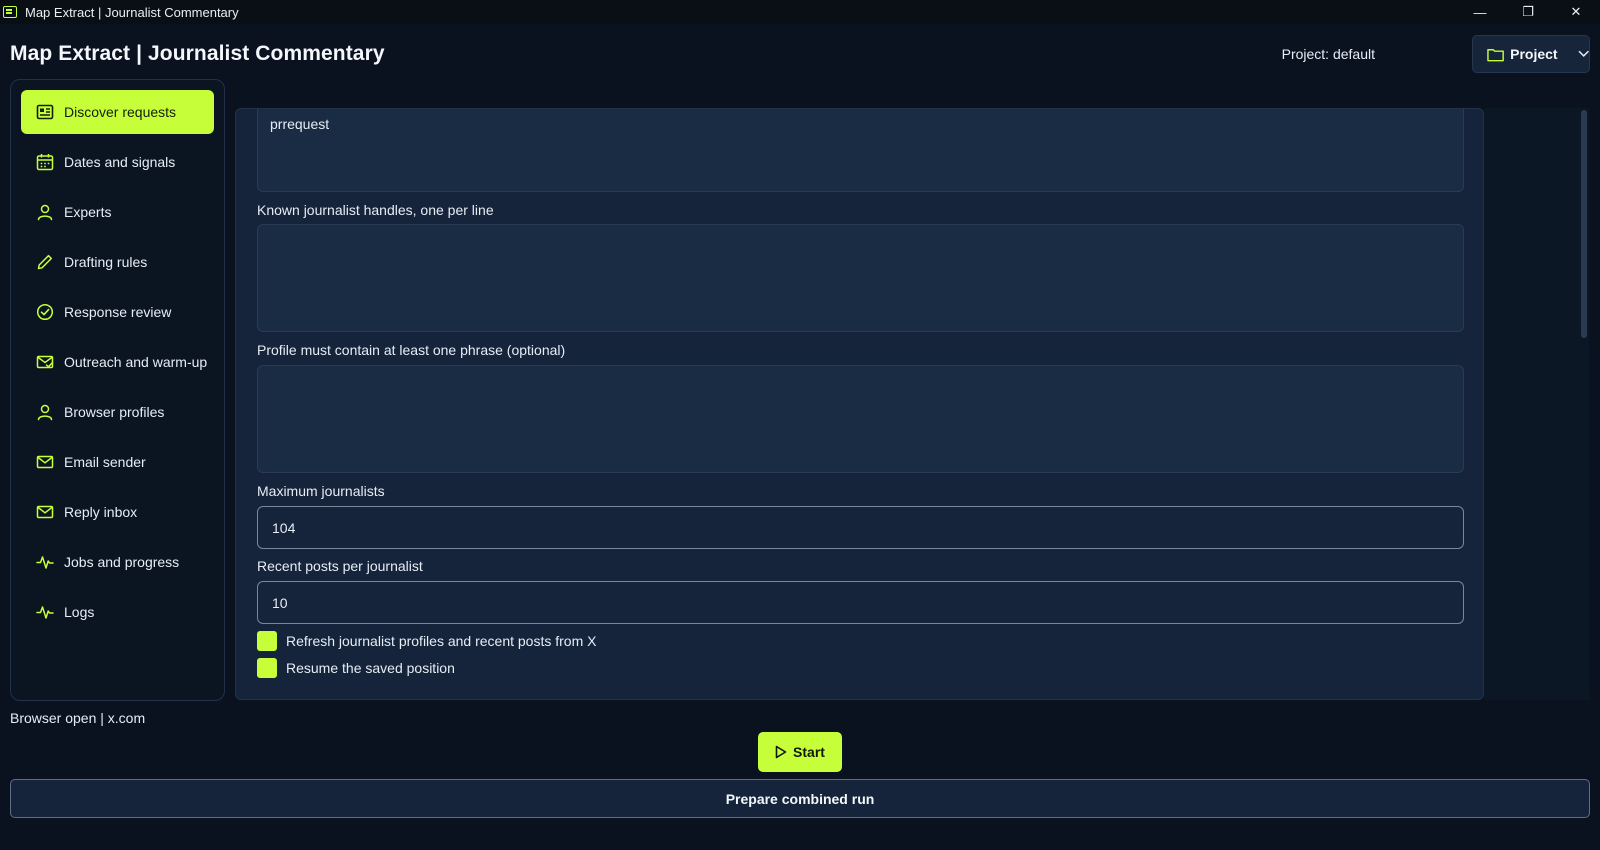 The height and width of the screenshot is (850, 1600). I want to click on sidebar-item-email-sender: Email sender, so click(117, 462).